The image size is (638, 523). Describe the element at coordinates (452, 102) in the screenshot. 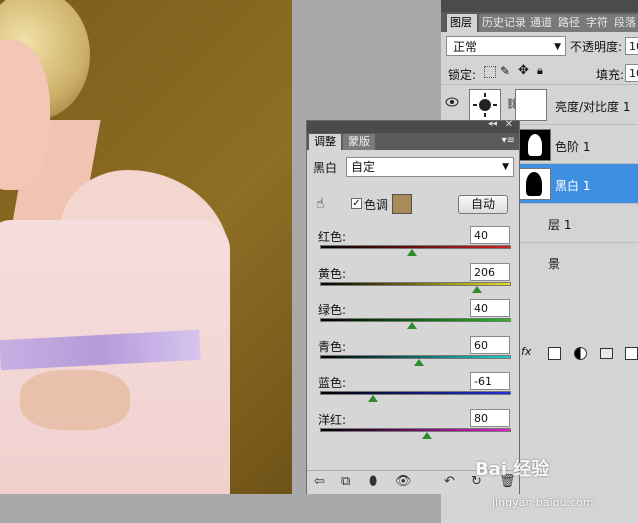

I see `eye-icon` at that location.